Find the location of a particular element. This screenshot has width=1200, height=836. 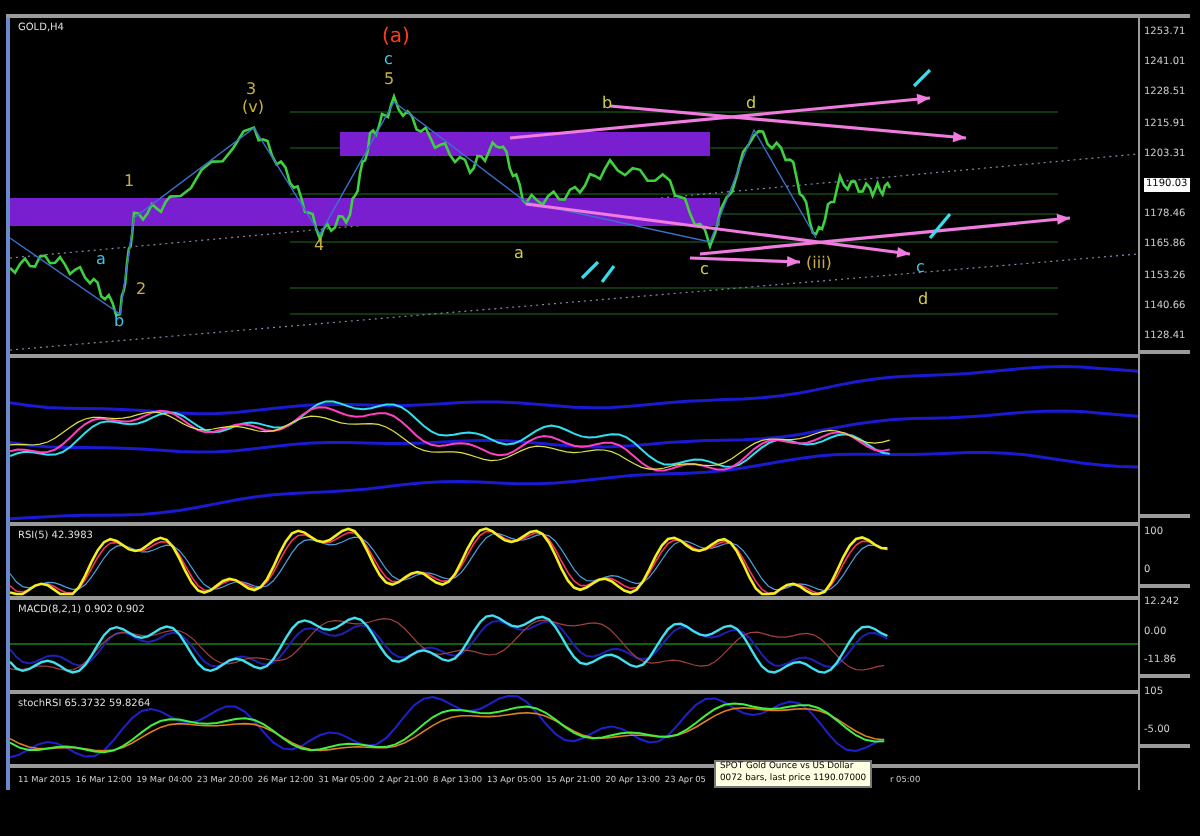

wave-label: 3 is located at coordinates (251, 90).